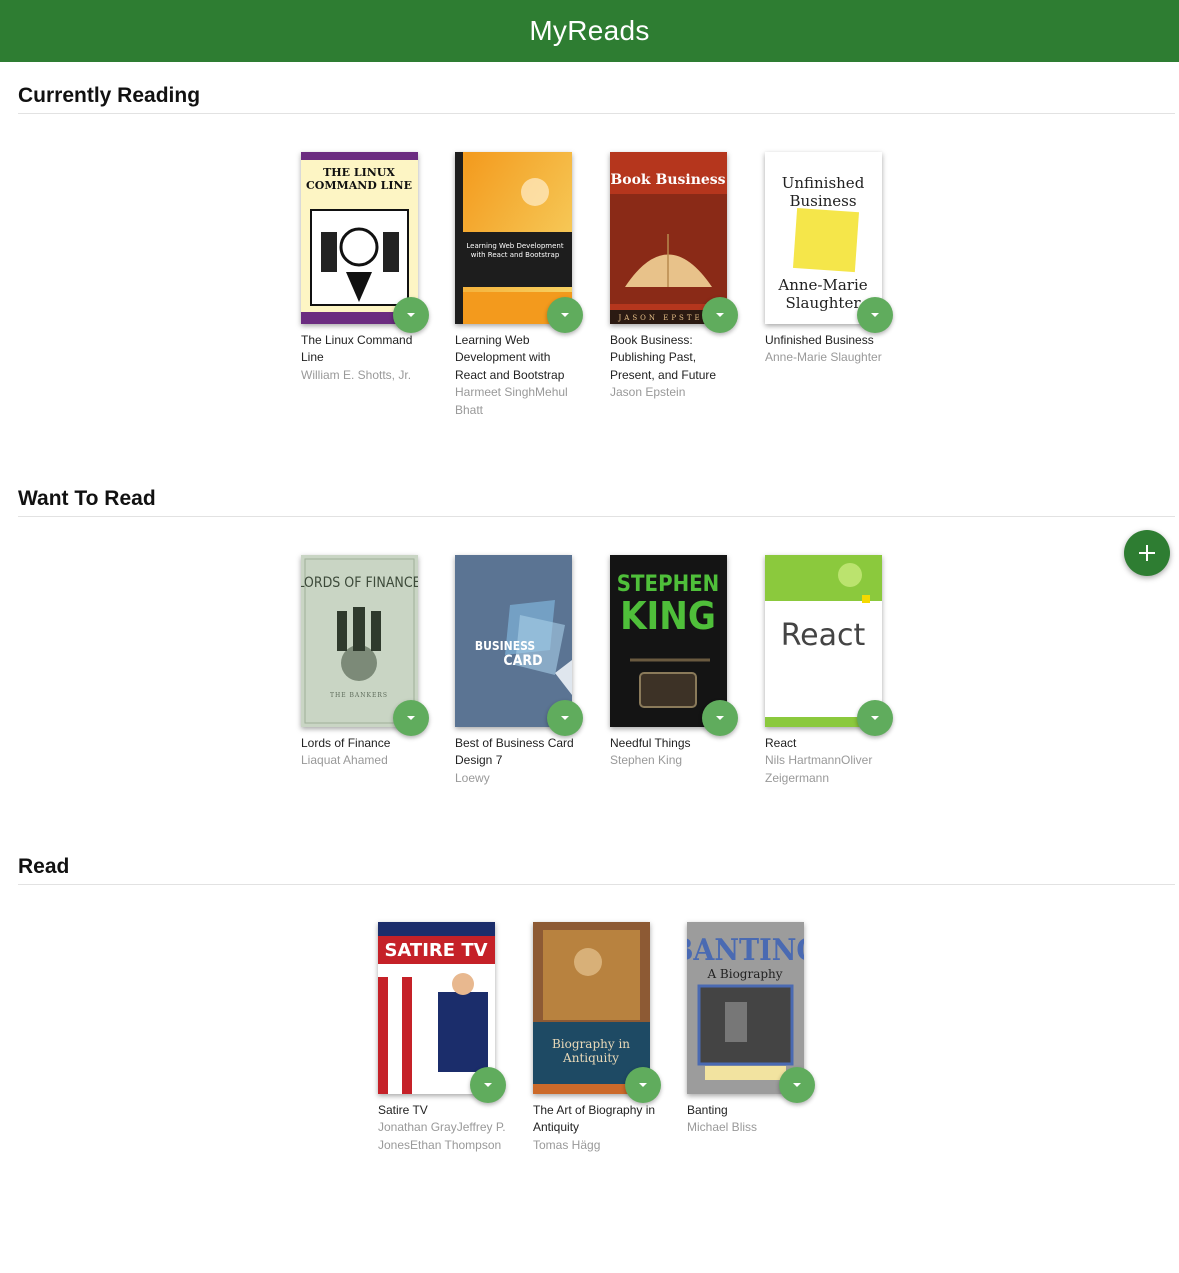 The height and width of the screenshot is (1273, 1179). I want to click on book-title: React Nils HartmannOliver Zeigermann, so click(830, 761).